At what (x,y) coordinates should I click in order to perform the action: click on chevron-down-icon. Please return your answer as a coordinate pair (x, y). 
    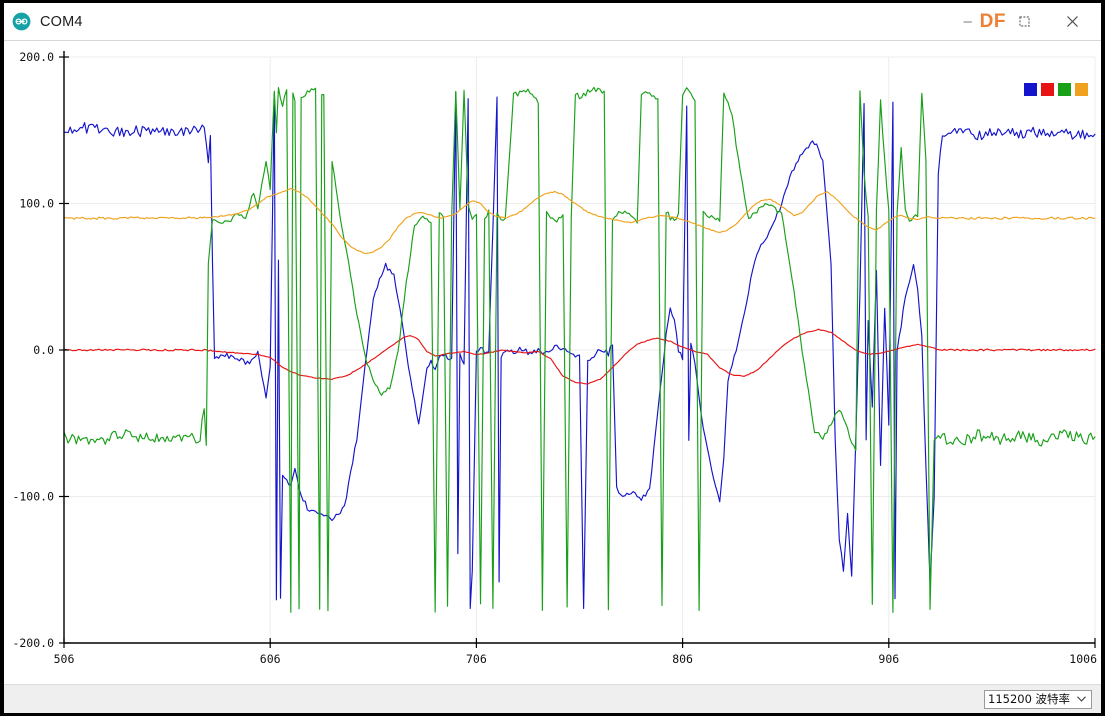
    Looking at the image, I should click on (1081, 699).